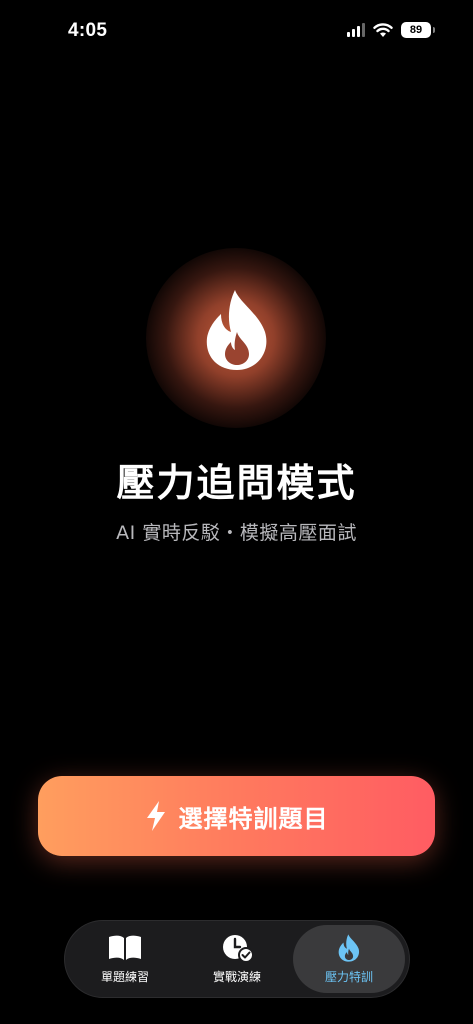  I want to click on status-time: 4:05, so click(88, 30).